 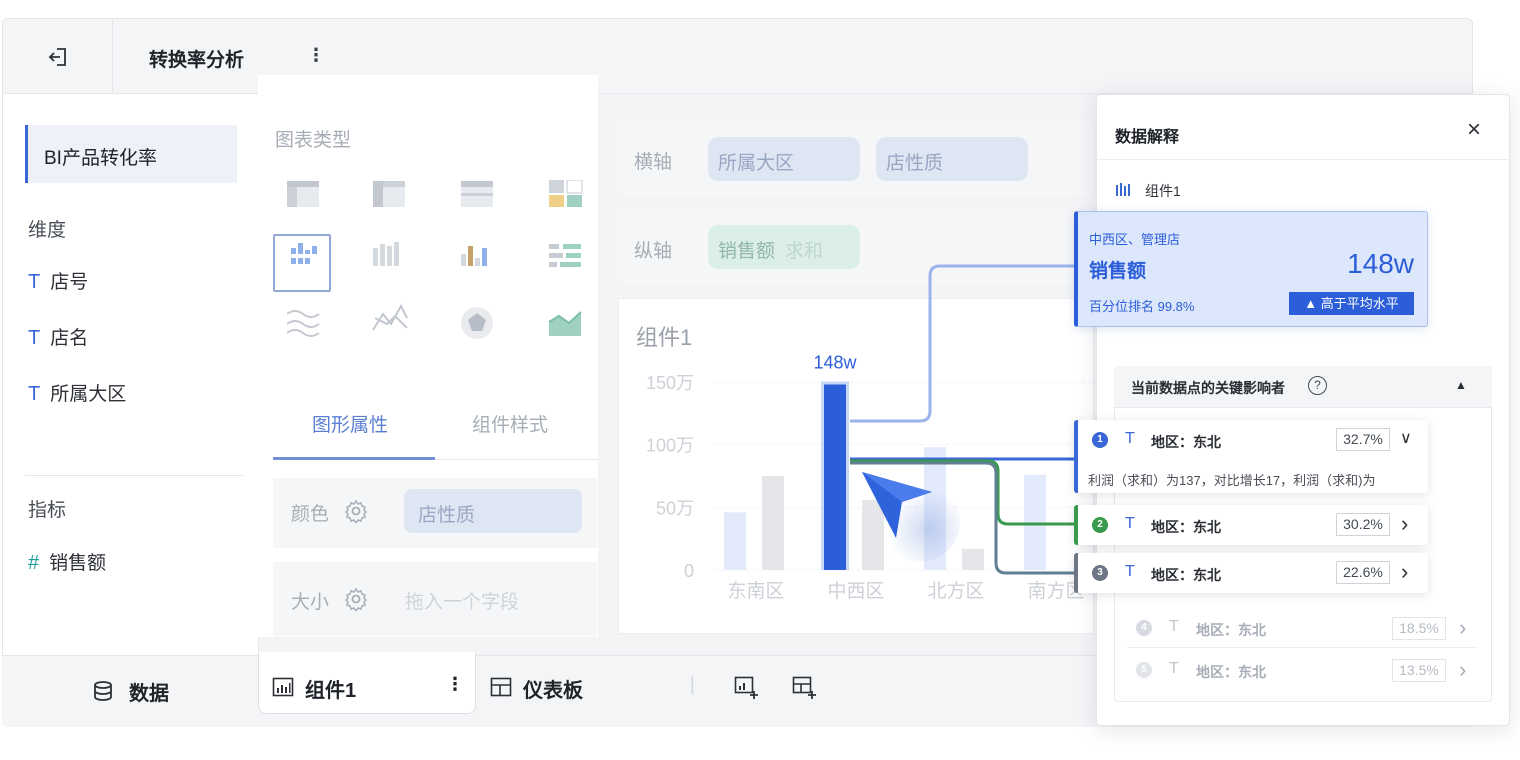 I want to click on component-more-menu-icon: ⋮, so click(x=455, y=684).